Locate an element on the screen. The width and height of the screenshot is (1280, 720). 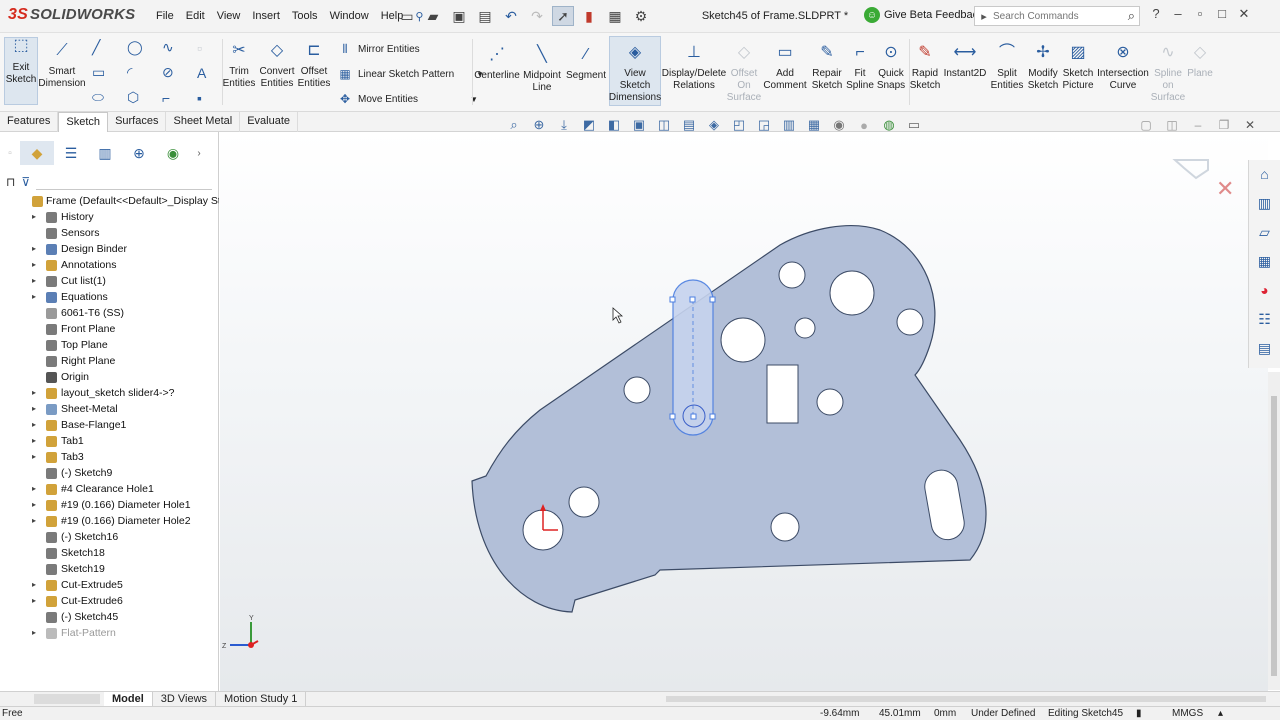
hide-show-items-icon: ▤ is located at coordinates (689, 125).